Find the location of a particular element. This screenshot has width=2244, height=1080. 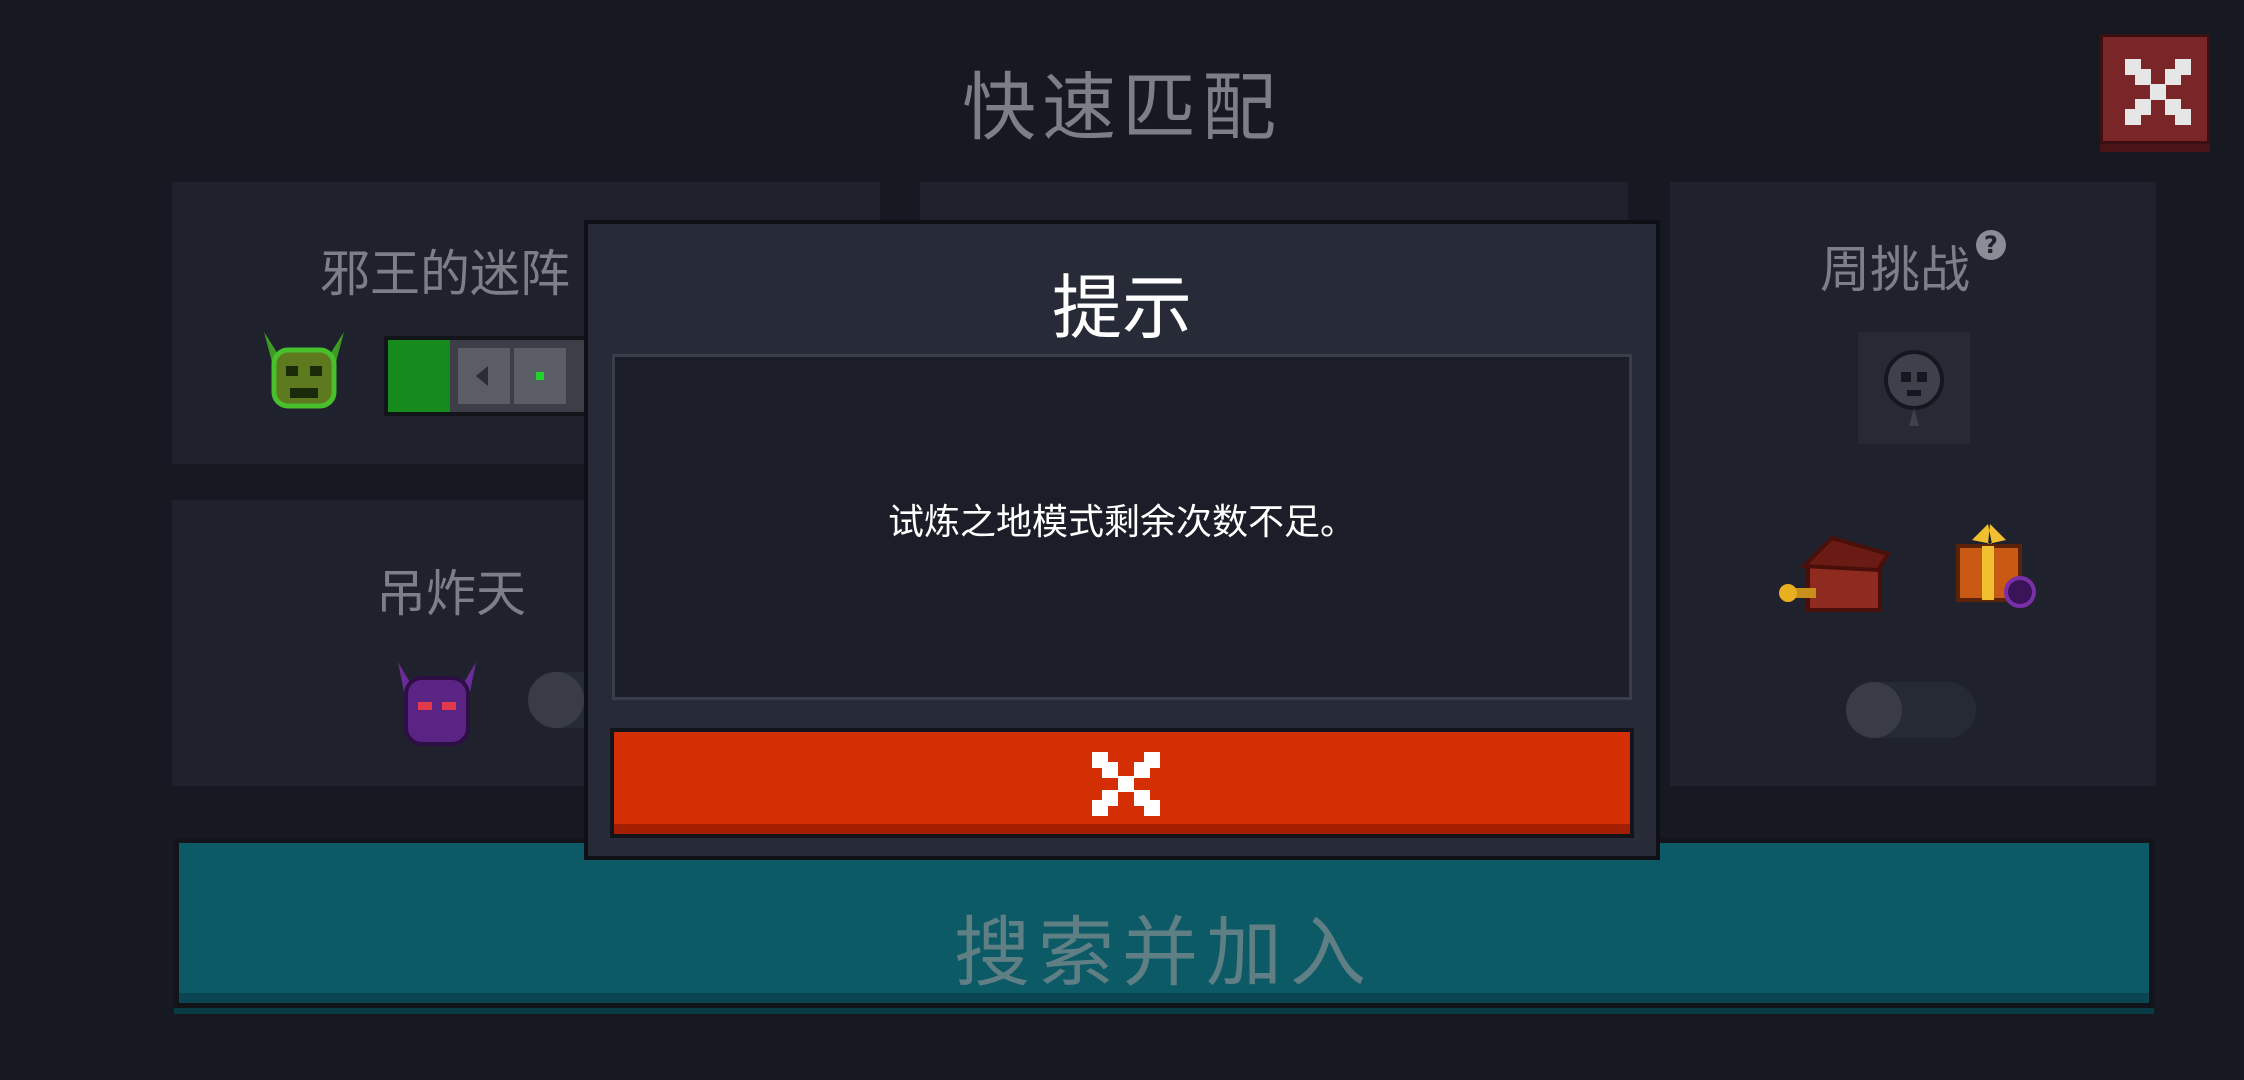

search-and-join-button: 搜索并加入 is located at coordinates (1164, 923).